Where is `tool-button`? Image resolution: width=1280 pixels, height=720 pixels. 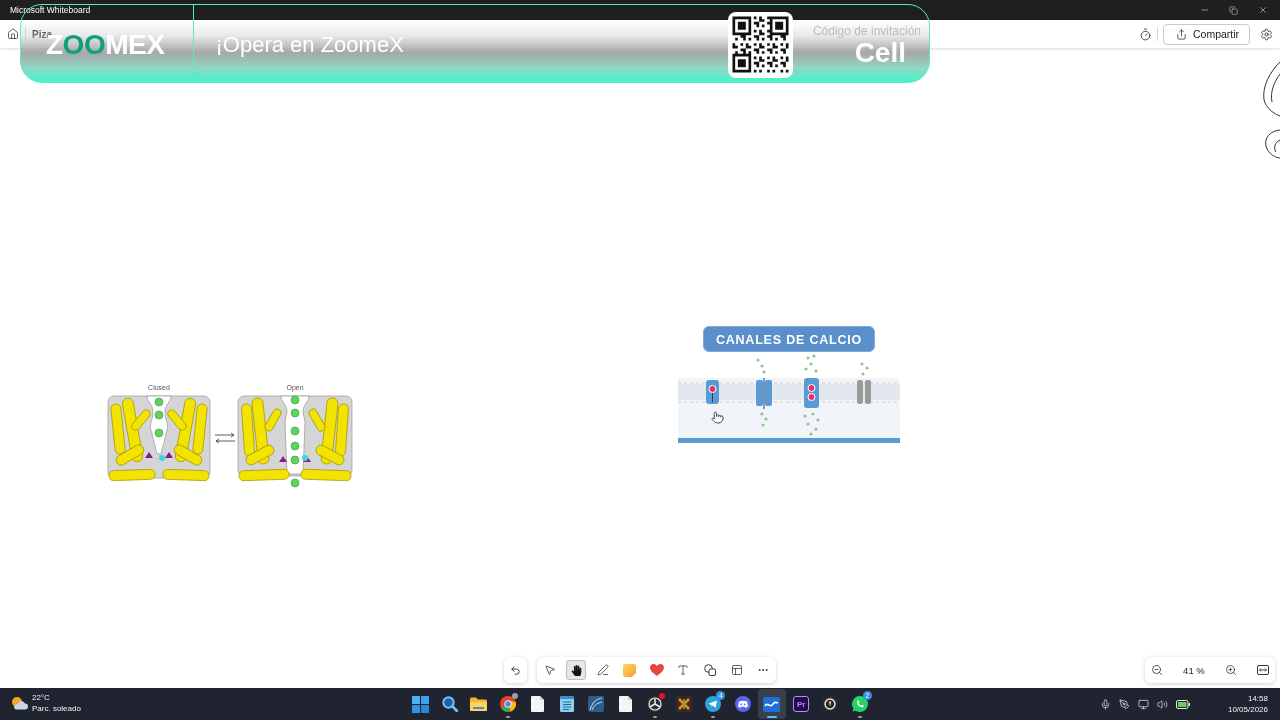 tool-button is located at coordinates (576, 670).